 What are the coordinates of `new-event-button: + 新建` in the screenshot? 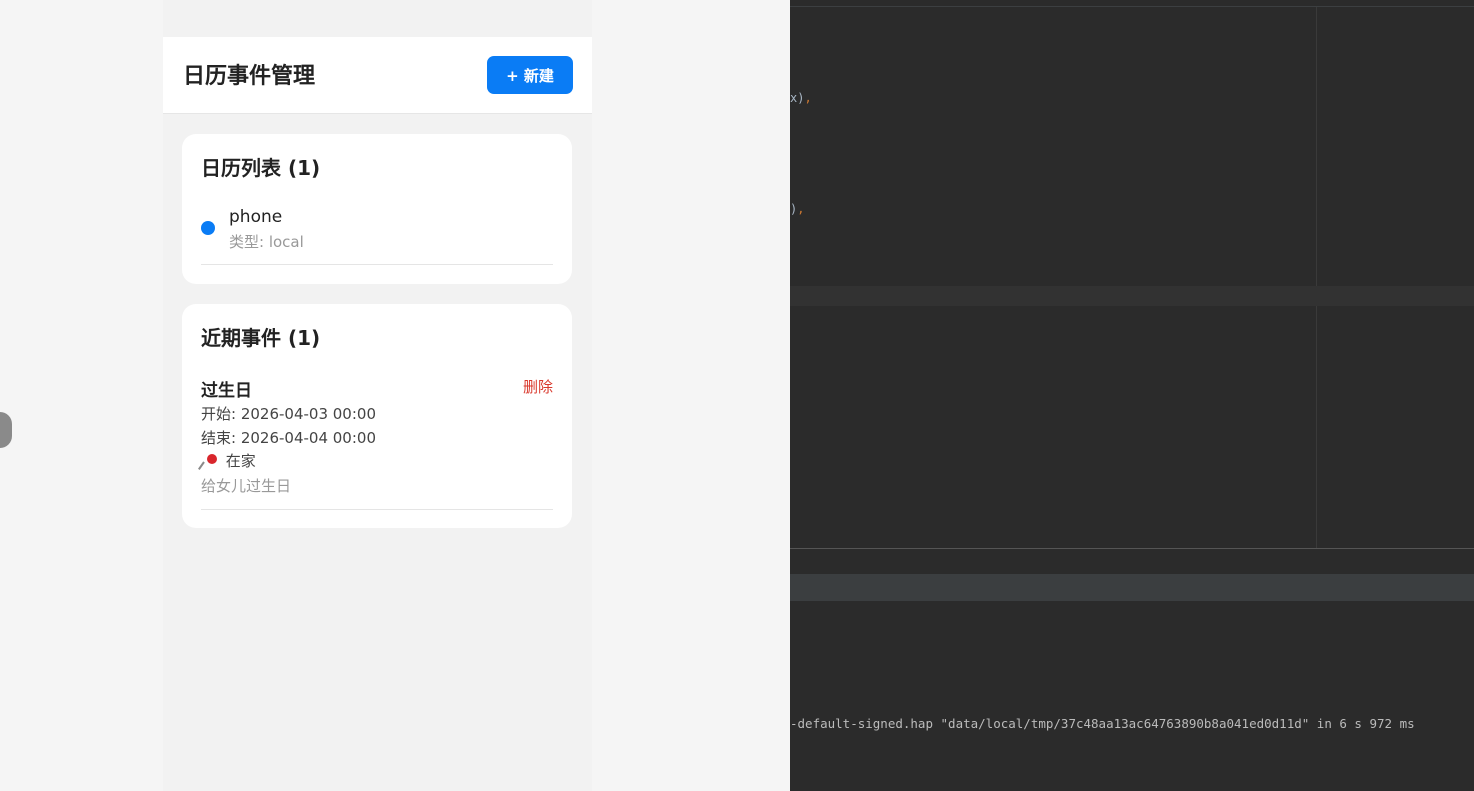 It's located at (530, 75).